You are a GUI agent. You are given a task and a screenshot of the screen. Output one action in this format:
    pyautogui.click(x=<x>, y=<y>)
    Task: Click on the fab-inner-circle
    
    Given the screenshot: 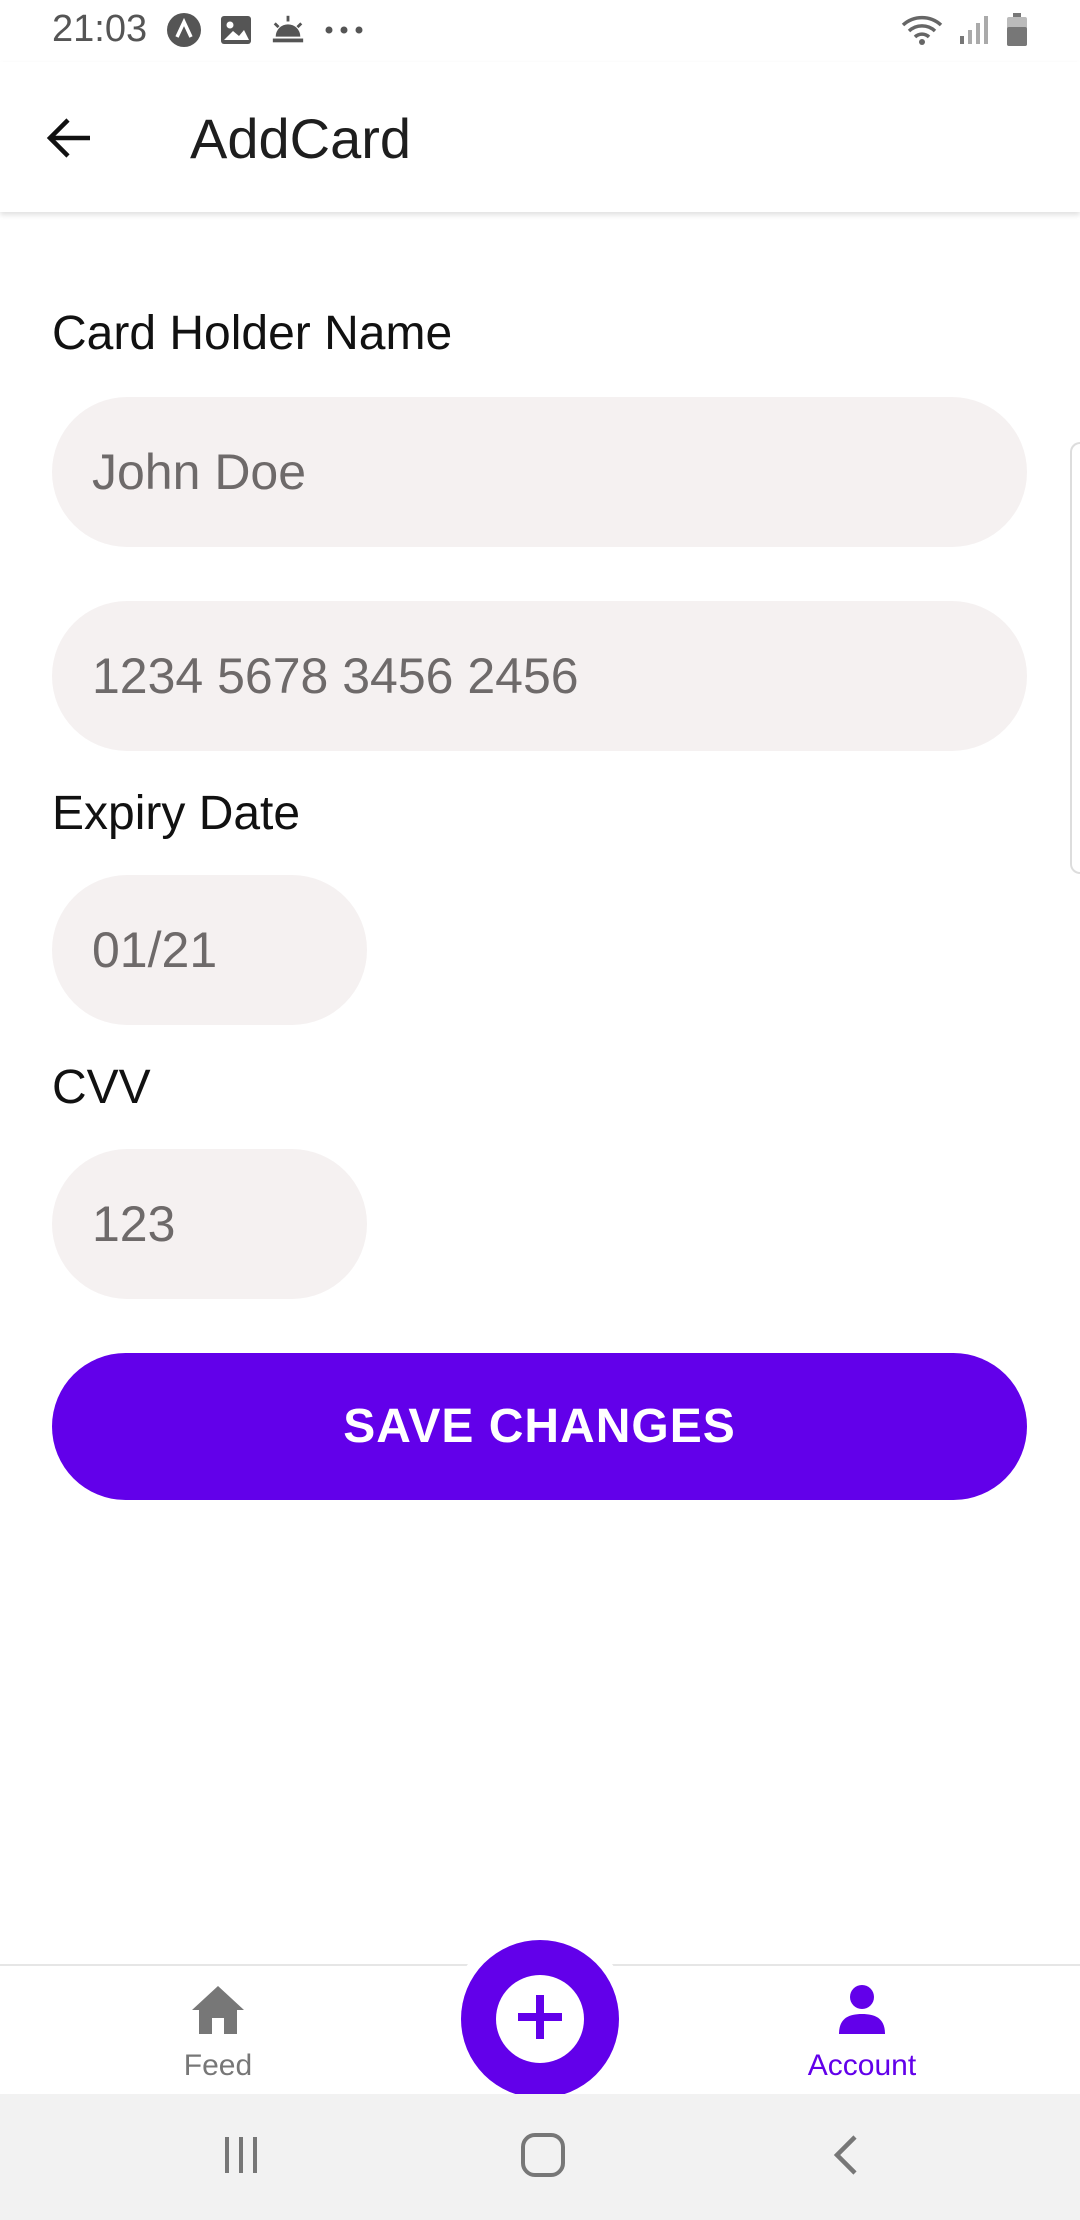 What is the action you would take?
    pyautogui.click(x=540, y=2019)
    